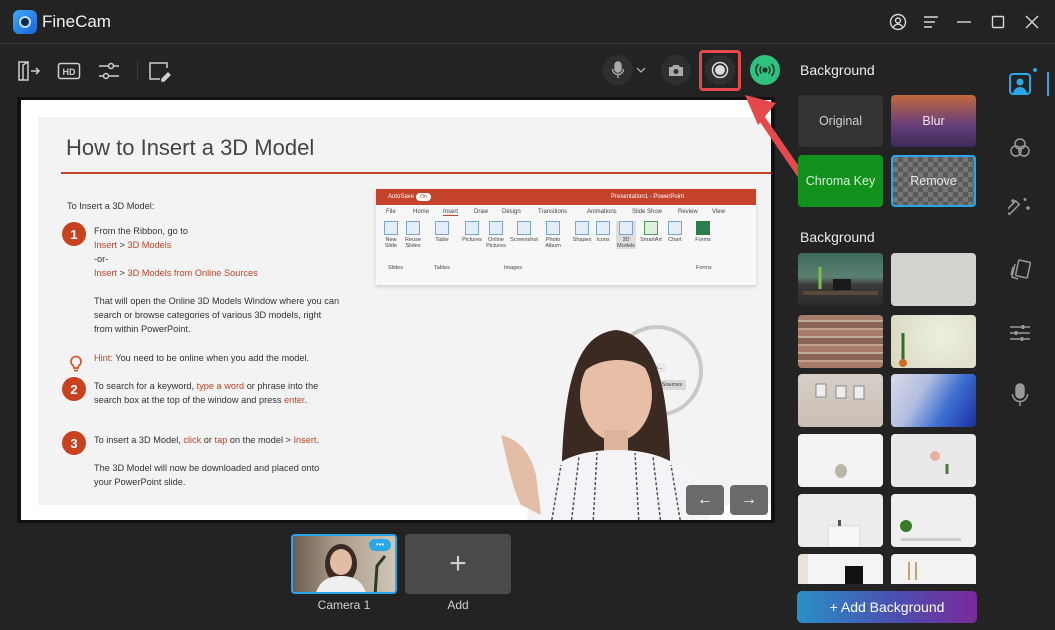 Image resolution: width=1055 pixels, height=630 pixels. I want to click on ribbon-item-label: Reuse Slides, so click(413, 243).